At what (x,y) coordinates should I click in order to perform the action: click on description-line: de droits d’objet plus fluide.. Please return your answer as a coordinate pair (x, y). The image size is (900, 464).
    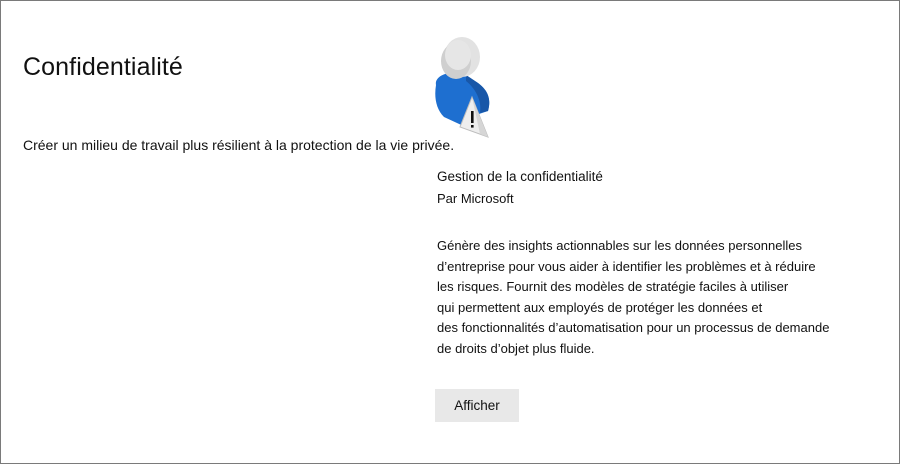
    Looking at the image, I should click on (516, 348).